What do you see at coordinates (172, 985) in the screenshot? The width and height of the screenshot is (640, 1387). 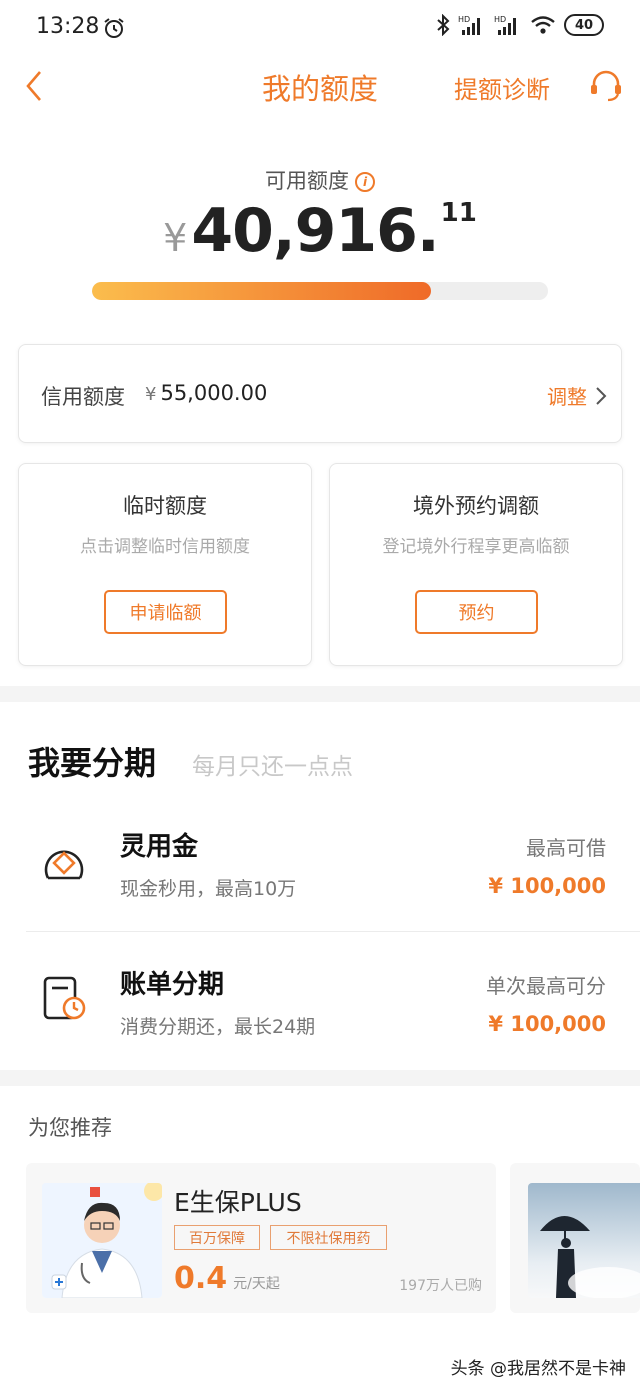 I see `item-name: 账单分期` at bounding box center [172, 985].